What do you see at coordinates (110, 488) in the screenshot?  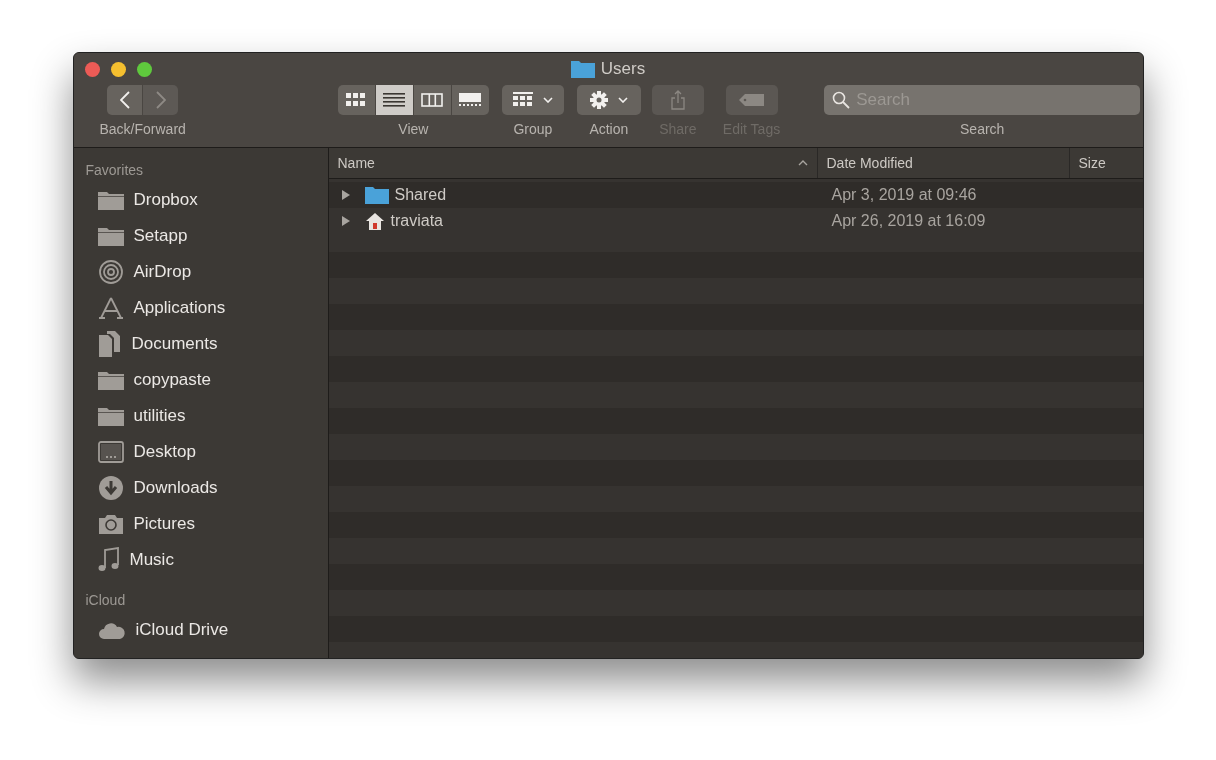 I see `download-icon` at bounding box center [110, 488].